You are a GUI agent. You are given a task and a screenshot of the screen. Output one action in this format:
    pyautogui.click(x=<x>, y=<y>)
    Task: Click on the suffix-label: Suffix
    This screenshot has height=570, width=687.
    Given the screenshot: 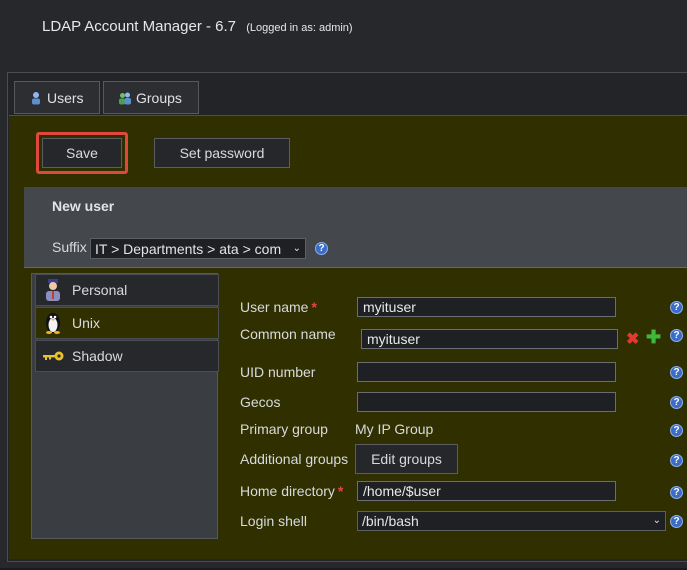 What is the action you would take?
    pyautogui.click(x=69, y=247)
    